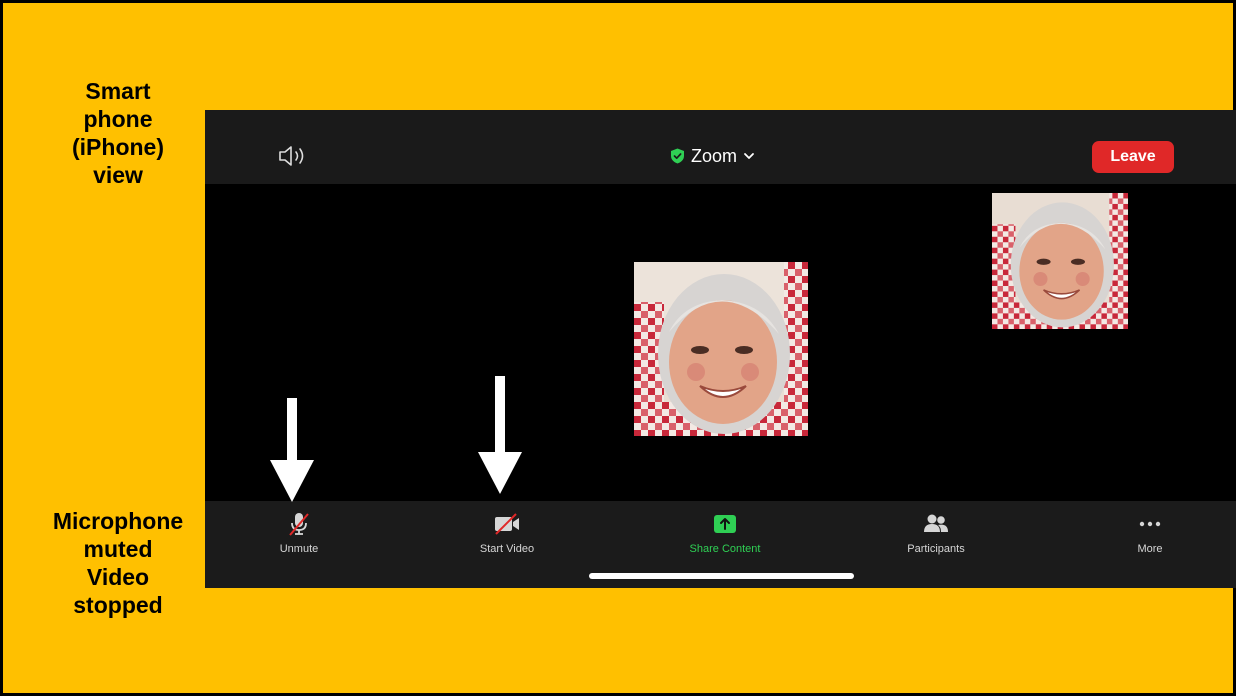 This screenshot has width=1236, height=696. What do you see at coordinates (507, 536) in the screenshot?
I see `start-video-button: Start Video` at bounding box center [507, 536].